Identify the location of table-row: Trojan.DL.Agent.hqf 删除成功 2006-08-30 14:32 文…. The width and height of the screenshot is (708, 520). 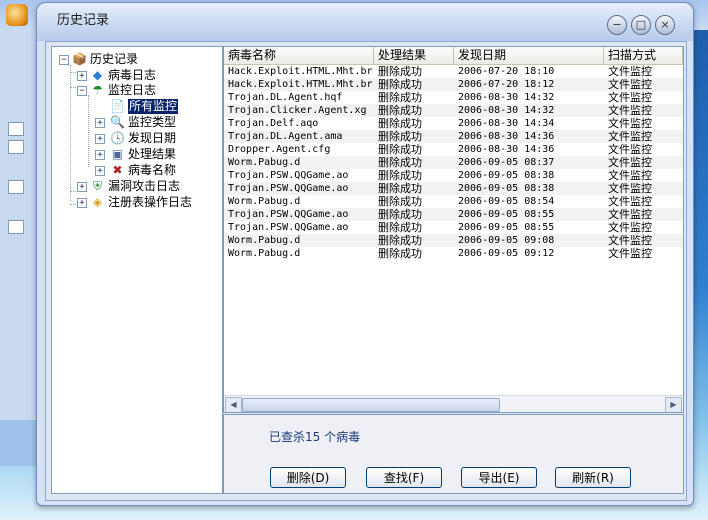
(453, 97).